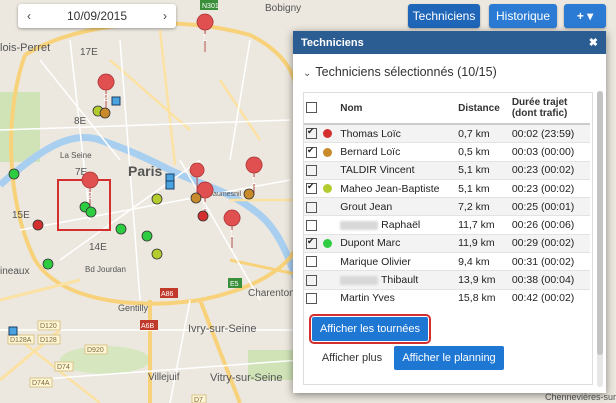 Image resolution: width=616 pixels, height=403 pixels. What do you see at coordinates (76, 155) in the screenshot?
I see `map-label-seine: La Seine` at bounding box center [76, 155].